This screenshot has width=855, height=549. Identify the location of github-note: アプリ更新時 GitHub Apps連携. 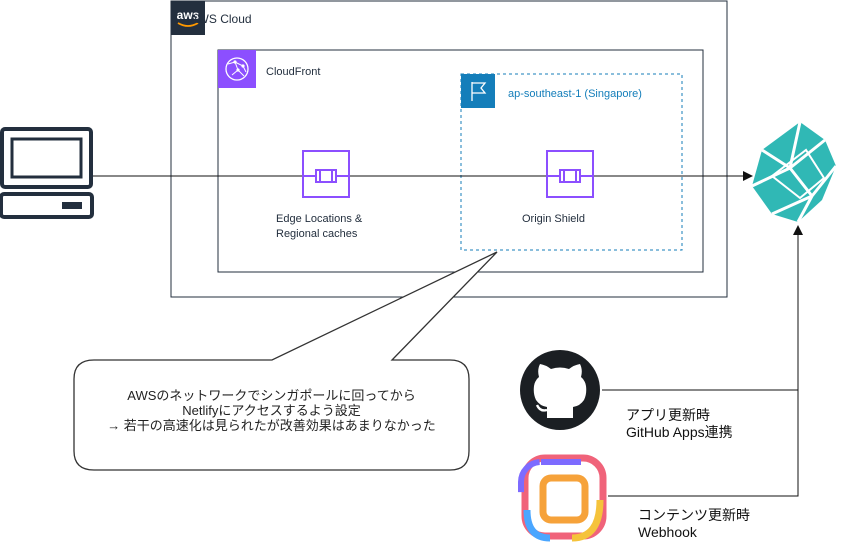
(679, 424).